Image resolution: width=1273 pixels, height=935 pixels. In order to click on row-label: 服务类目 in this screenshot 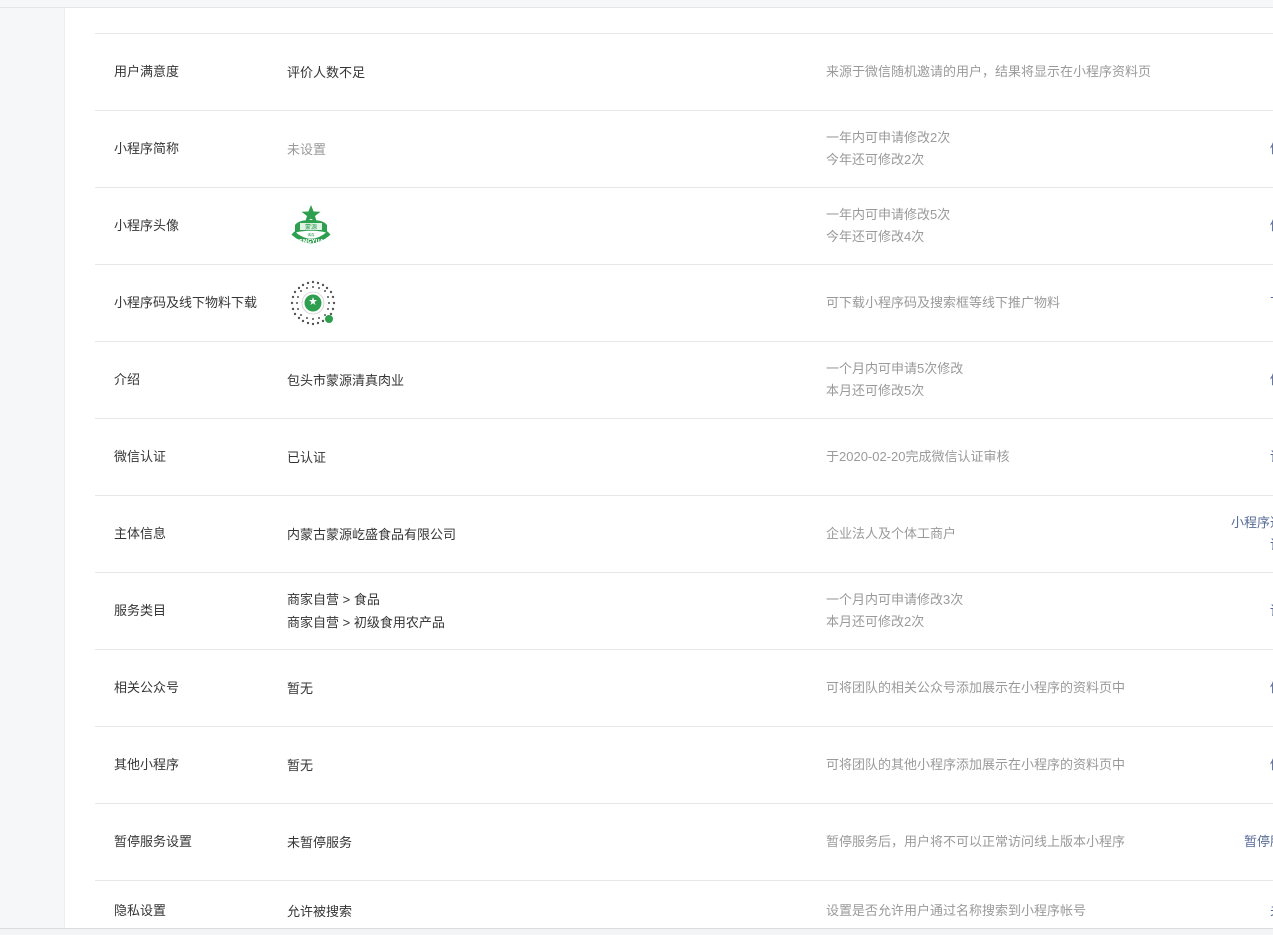, I will do `click(140, 610)`.